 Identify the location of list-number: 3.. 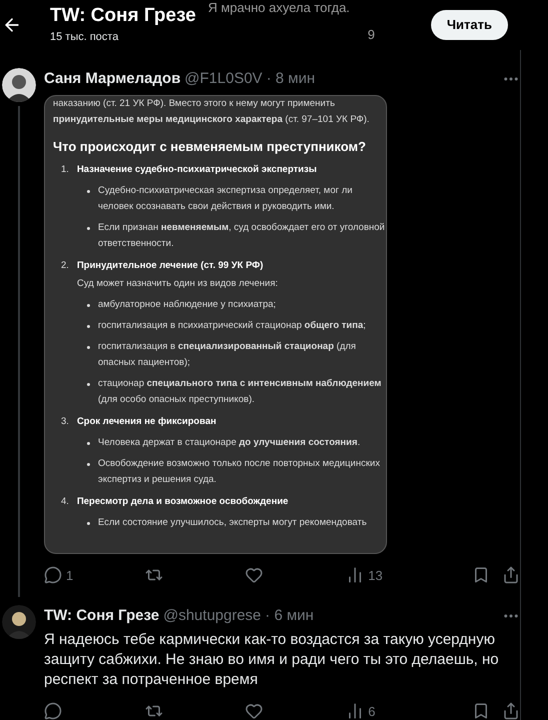
(65, 421).